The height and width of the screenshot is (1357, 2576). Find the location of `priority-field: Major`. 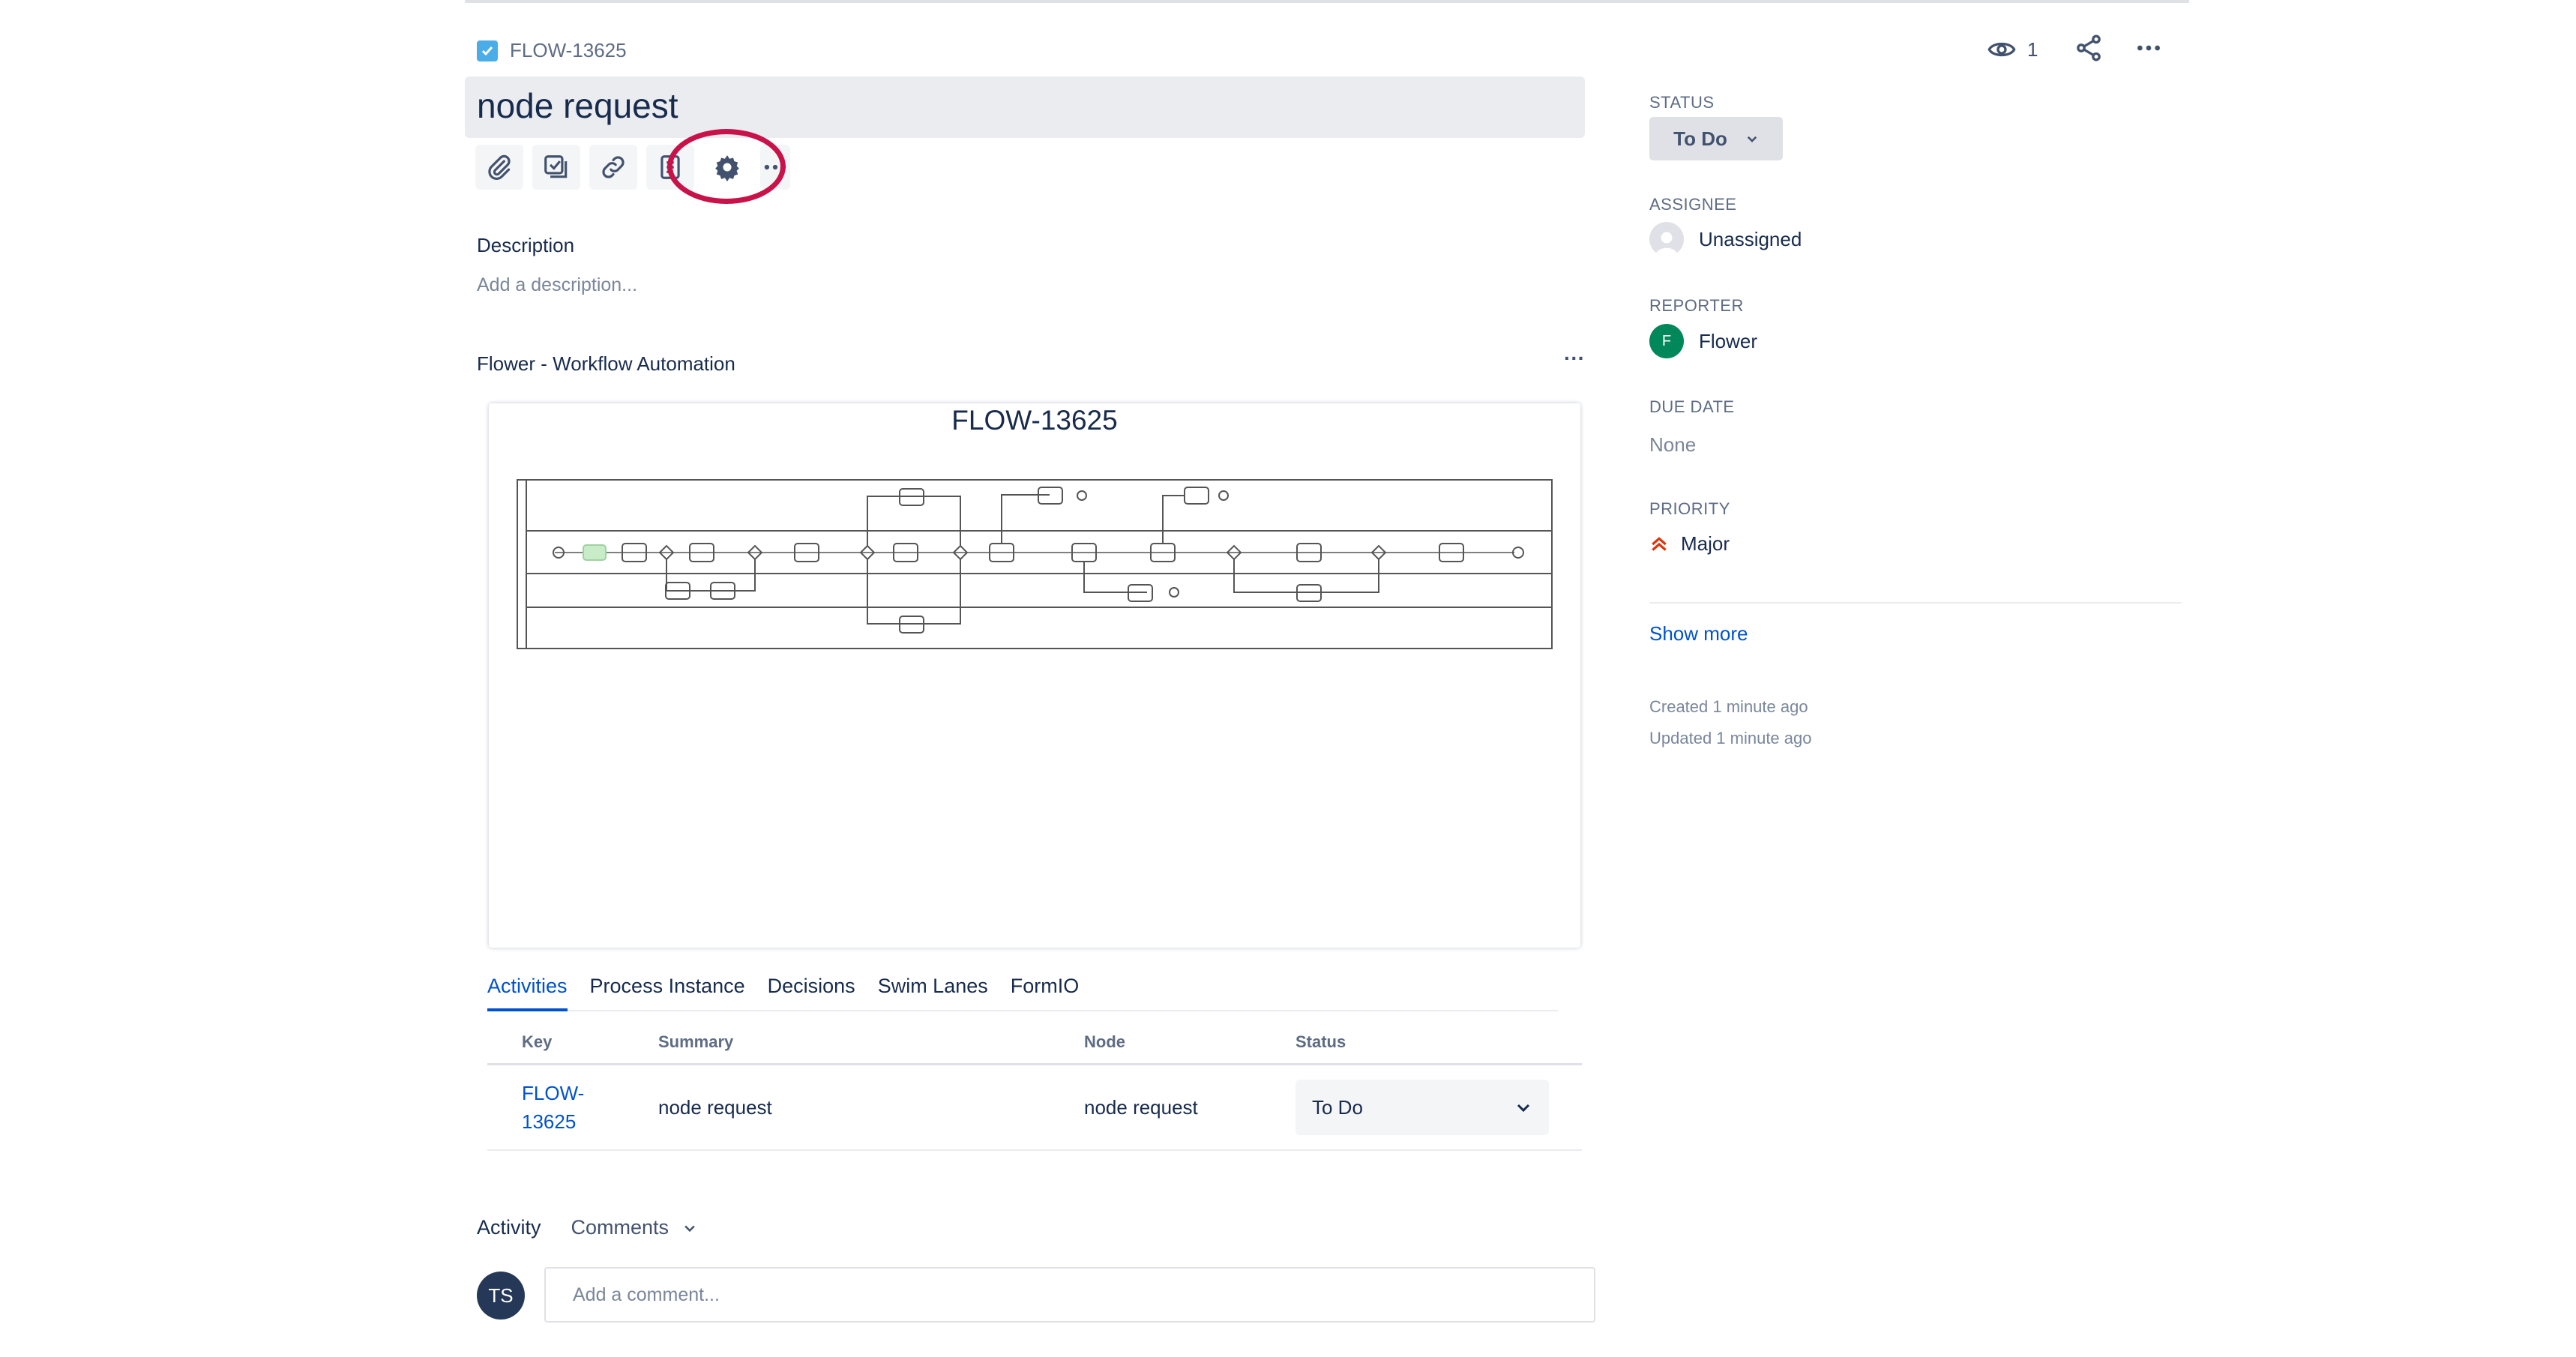

priority-field: Major is located at coordinates (1690, 544).